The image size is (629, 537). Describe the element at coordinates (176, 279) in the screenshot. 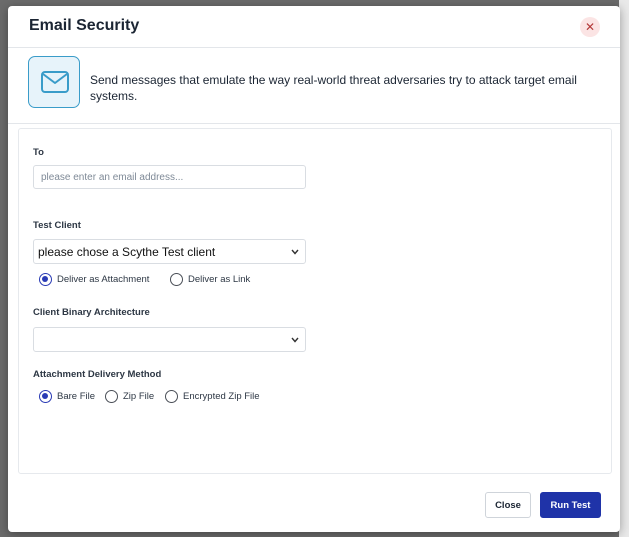

I see `deliver-link-radio` at that location.